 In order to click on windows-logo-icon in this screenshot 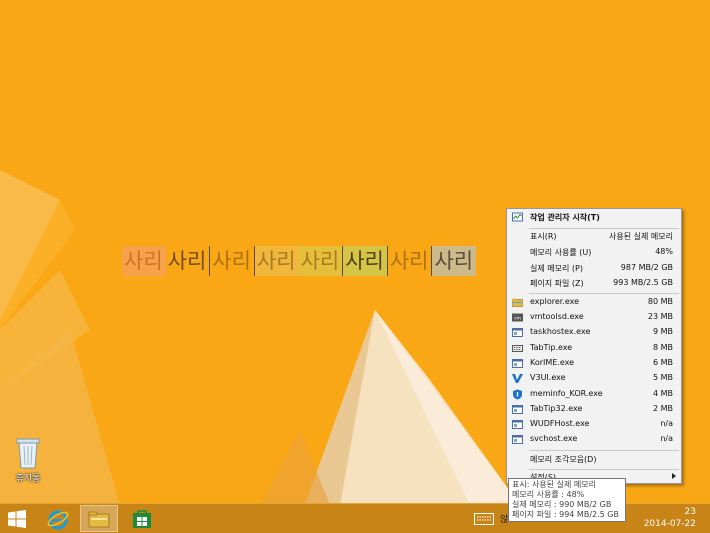, I will do `click(17, 518)`.